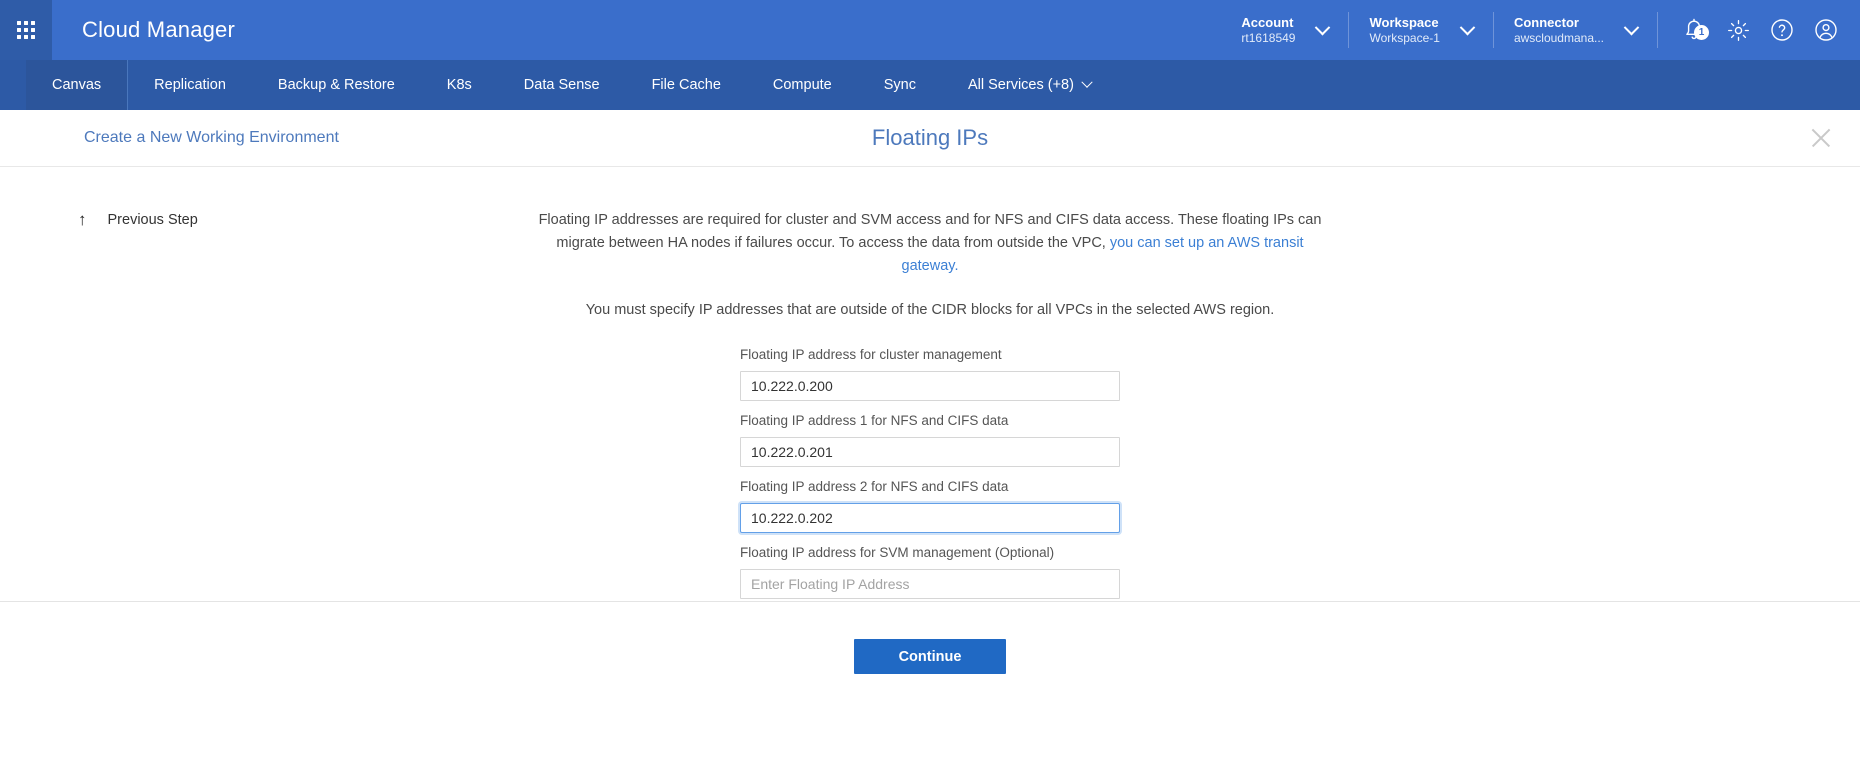 The width and height of the screenshot is (1860, 783). I want to click on nav-item-sync: Sync, so click(900, 85).